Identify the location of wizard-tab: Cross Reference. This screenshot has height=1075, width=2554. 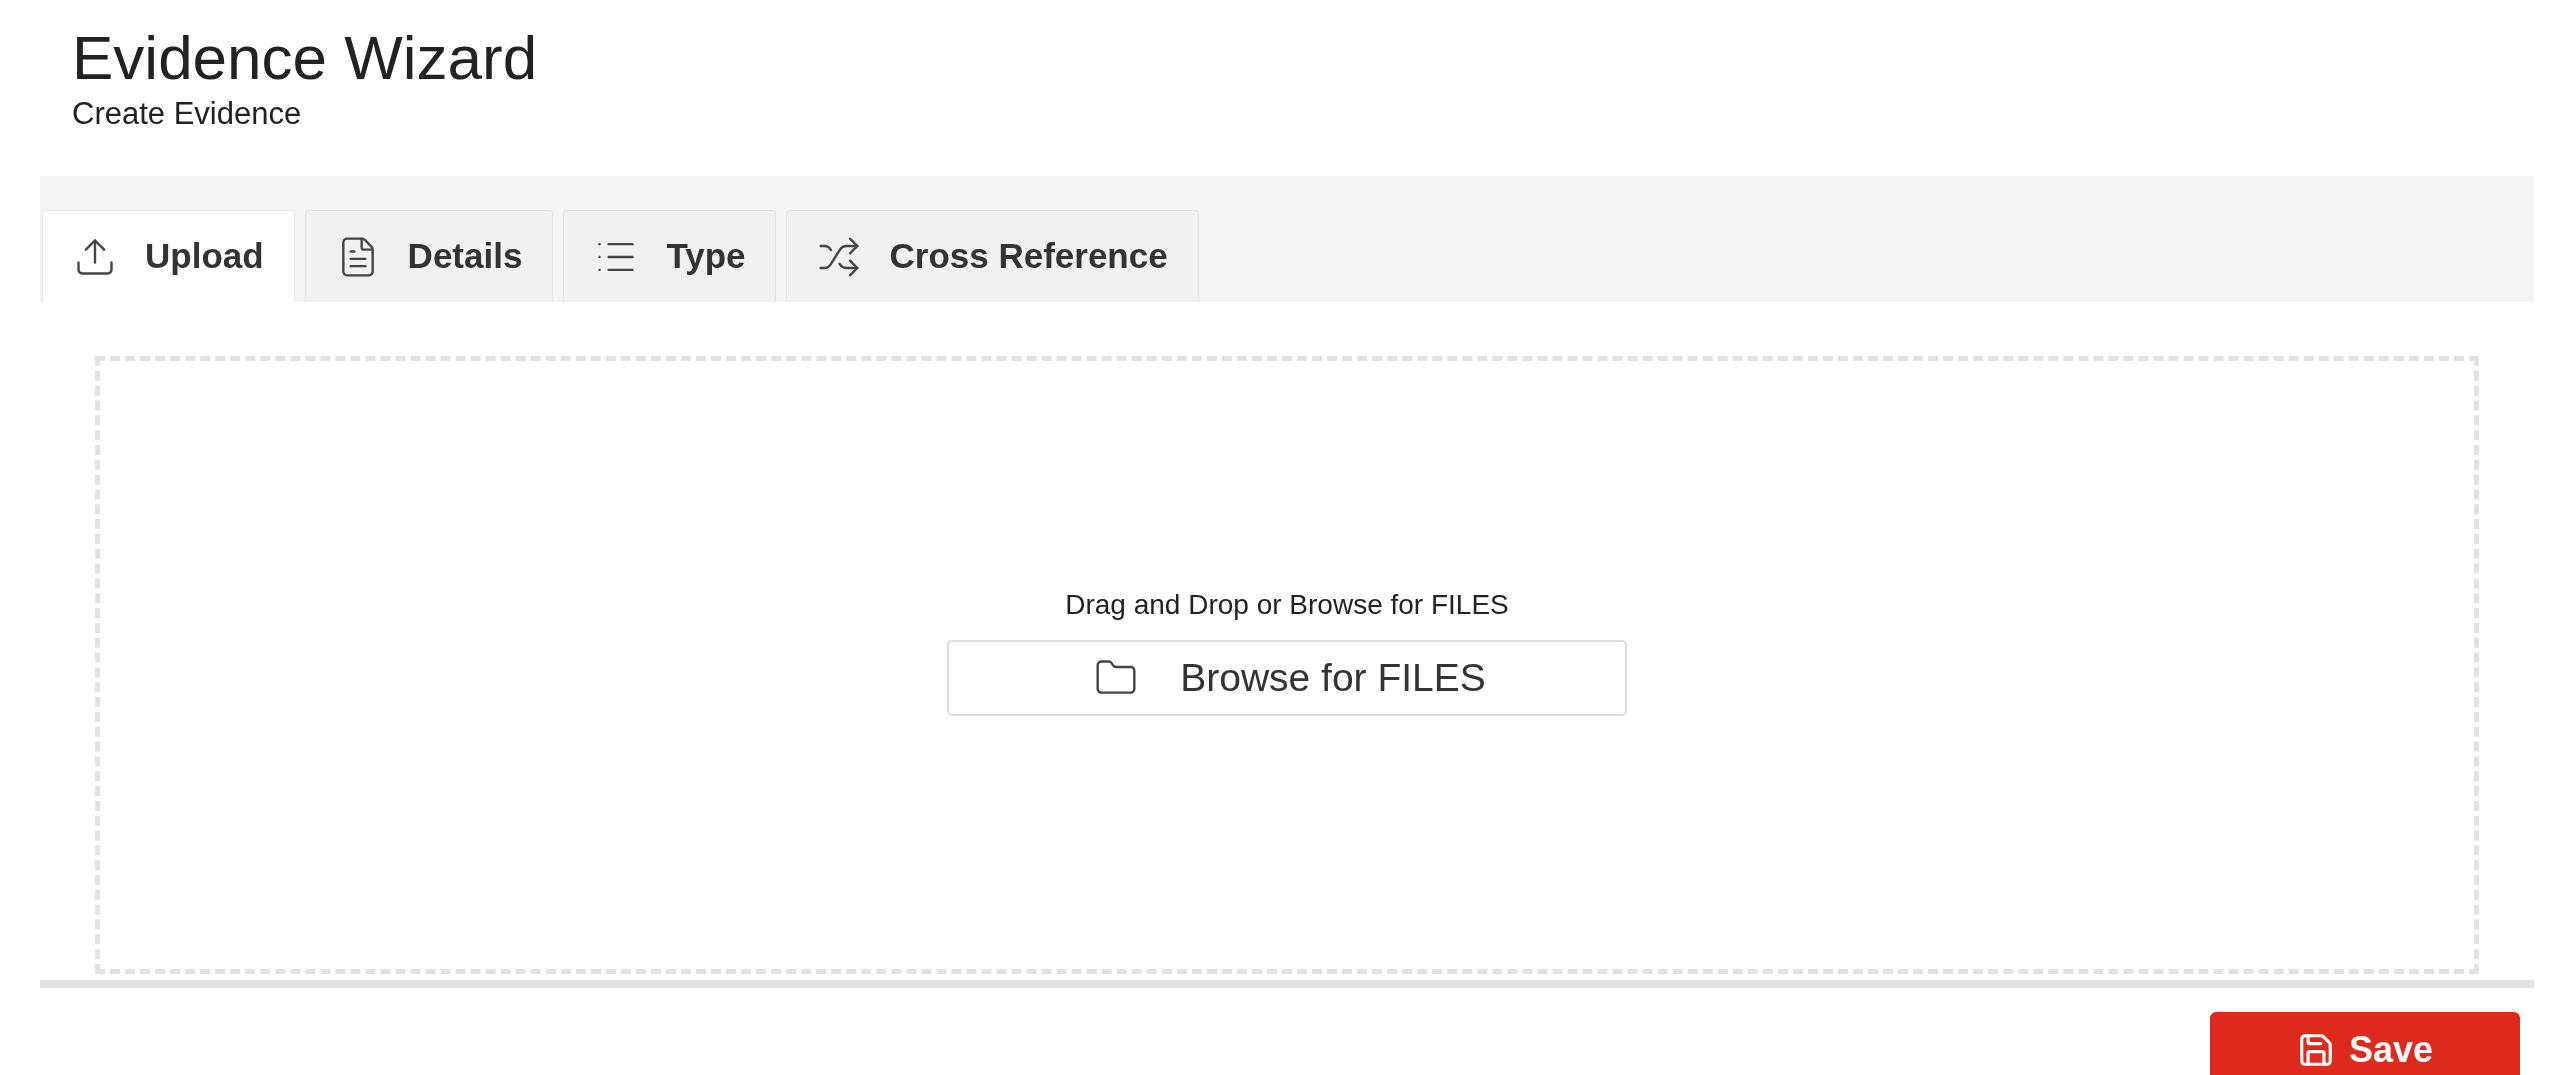
(992, 256).